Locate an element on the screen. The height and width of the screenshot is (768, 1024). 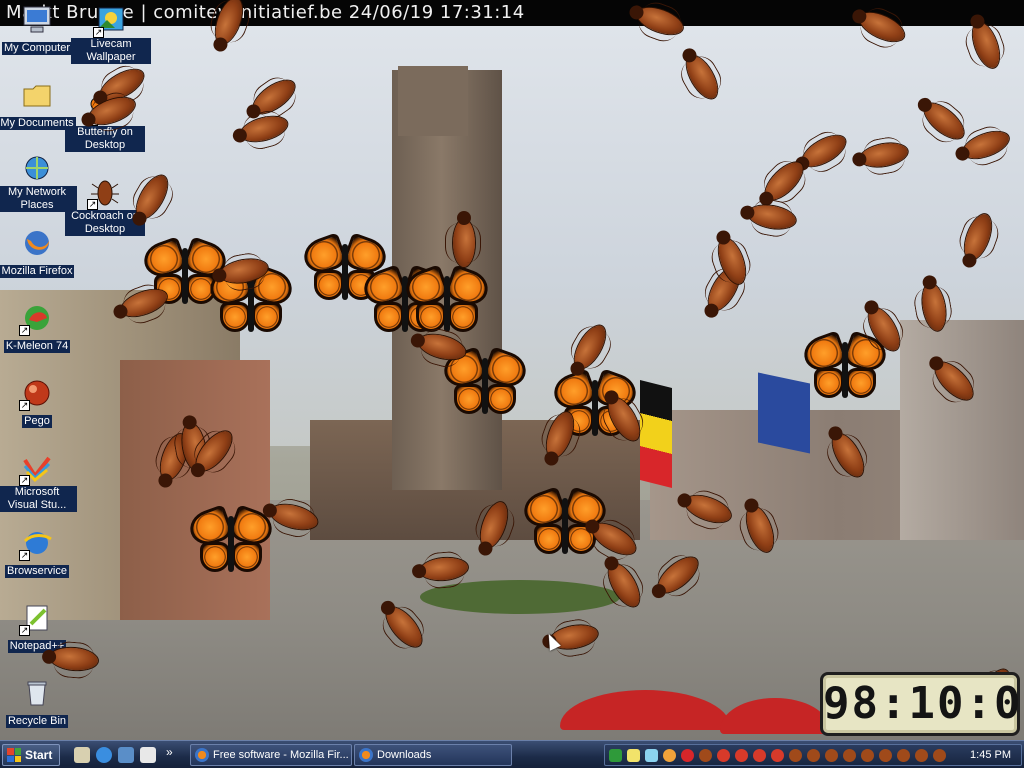
visual-studio-icon: ↗ is located at coordinates (36, 469).